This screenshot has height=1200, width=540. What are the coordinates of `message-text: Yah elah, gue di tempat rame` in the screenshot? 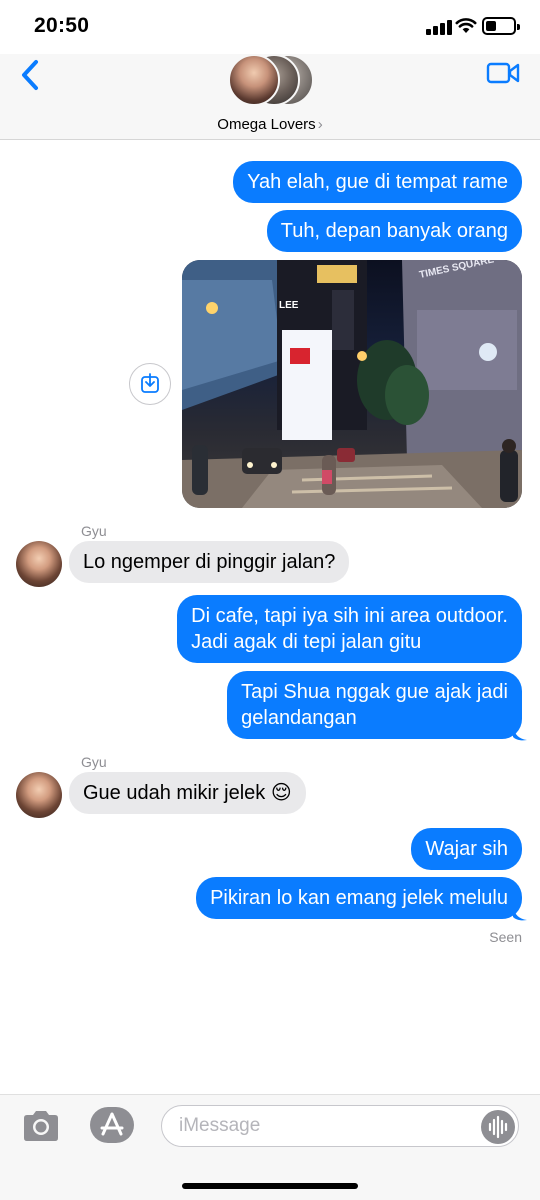 It's located at (377, 182).